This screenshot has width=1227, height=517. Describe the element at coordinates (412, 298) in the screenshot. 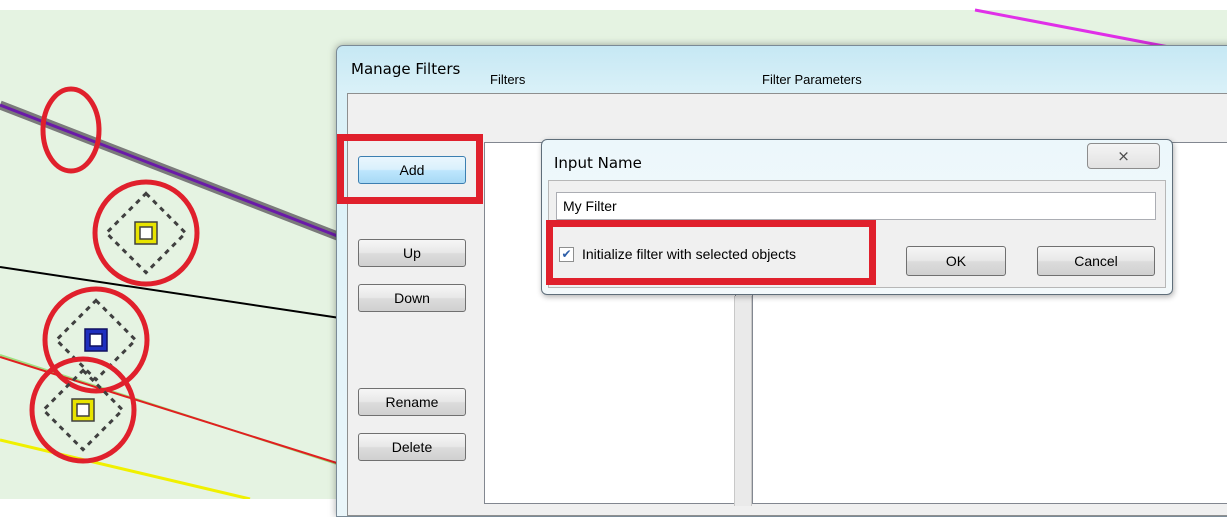

I see `down-button: Down` at that location.